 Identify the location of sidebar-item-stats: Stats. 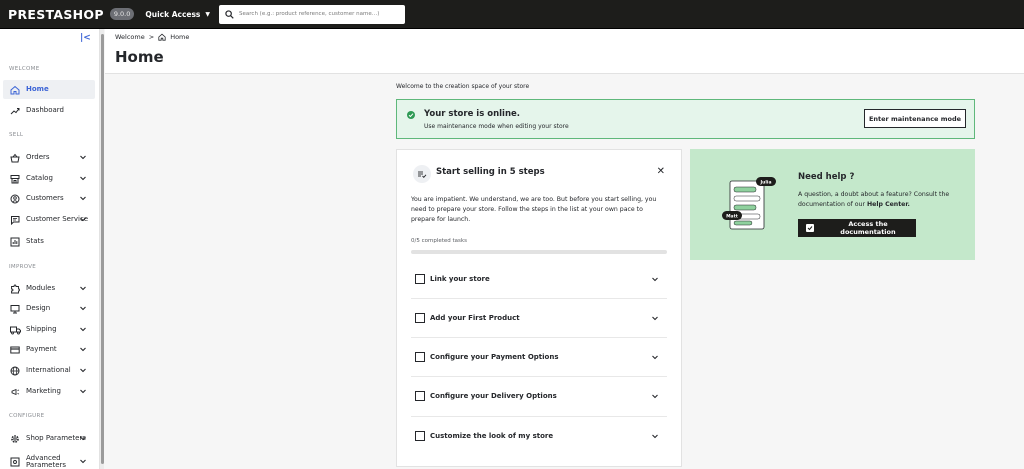
(49, 241).